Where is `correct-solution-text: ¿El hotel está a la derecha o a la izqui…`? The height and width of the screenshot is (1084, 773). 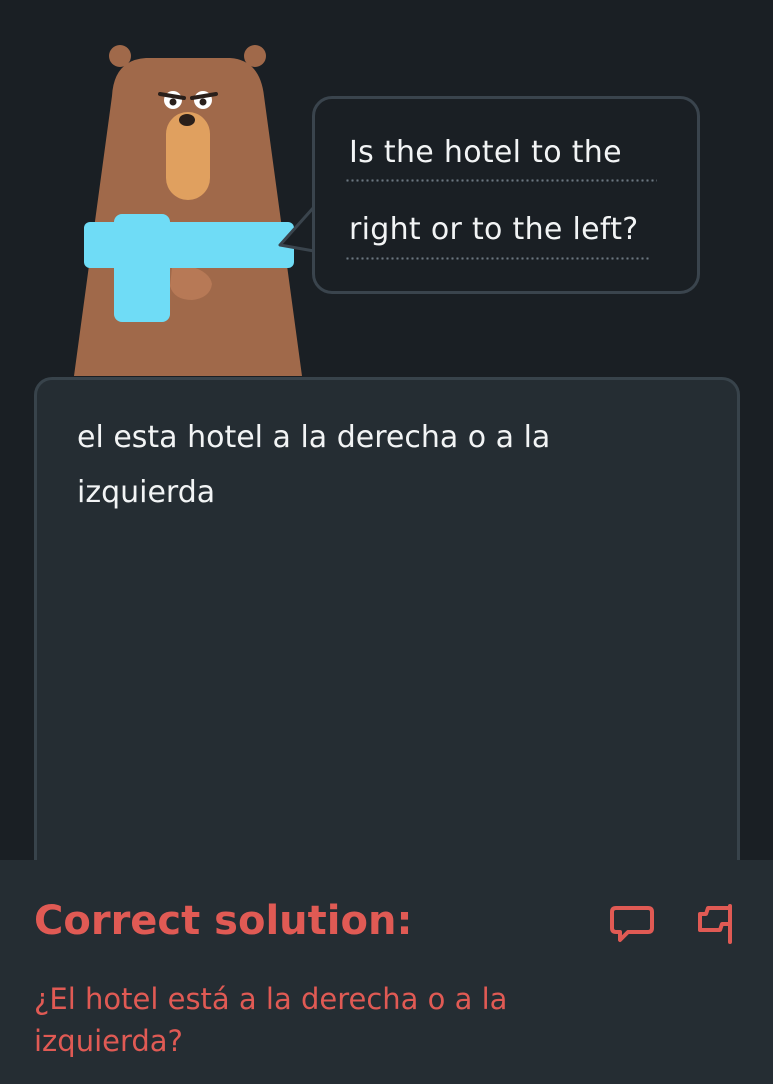 correct-solution-text: ¿El hotel está a la derecha o a la izqui… is located at coordinates (271, 1020).